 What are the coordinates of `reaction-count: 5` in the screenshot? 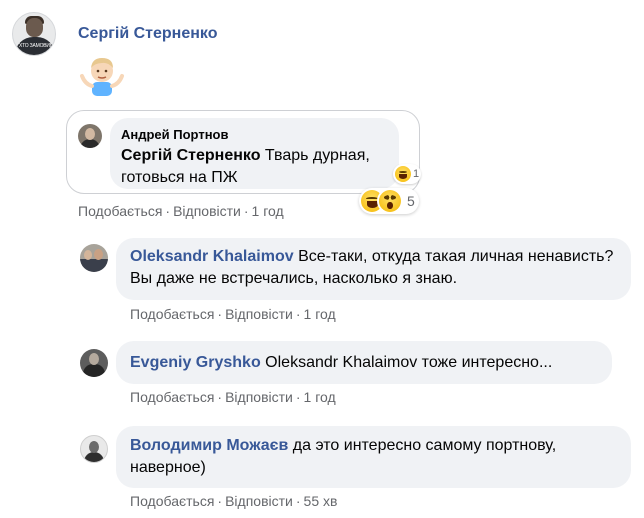 It's located at (411, 201).